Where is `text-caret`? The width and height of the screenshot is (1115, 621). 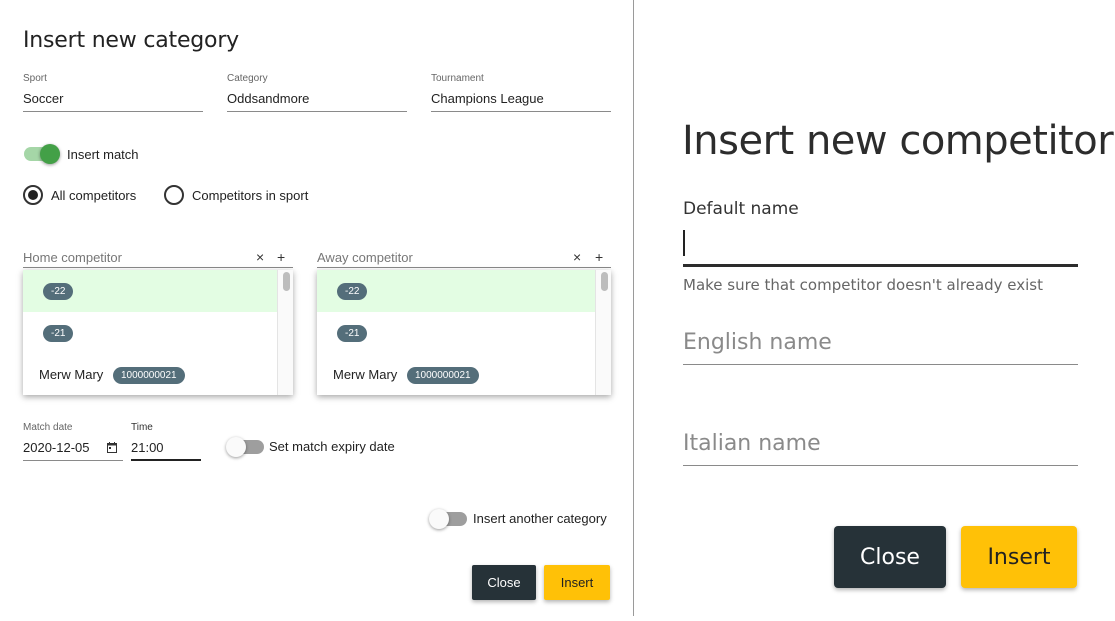 text-caret is located at coordinates (684, 243).